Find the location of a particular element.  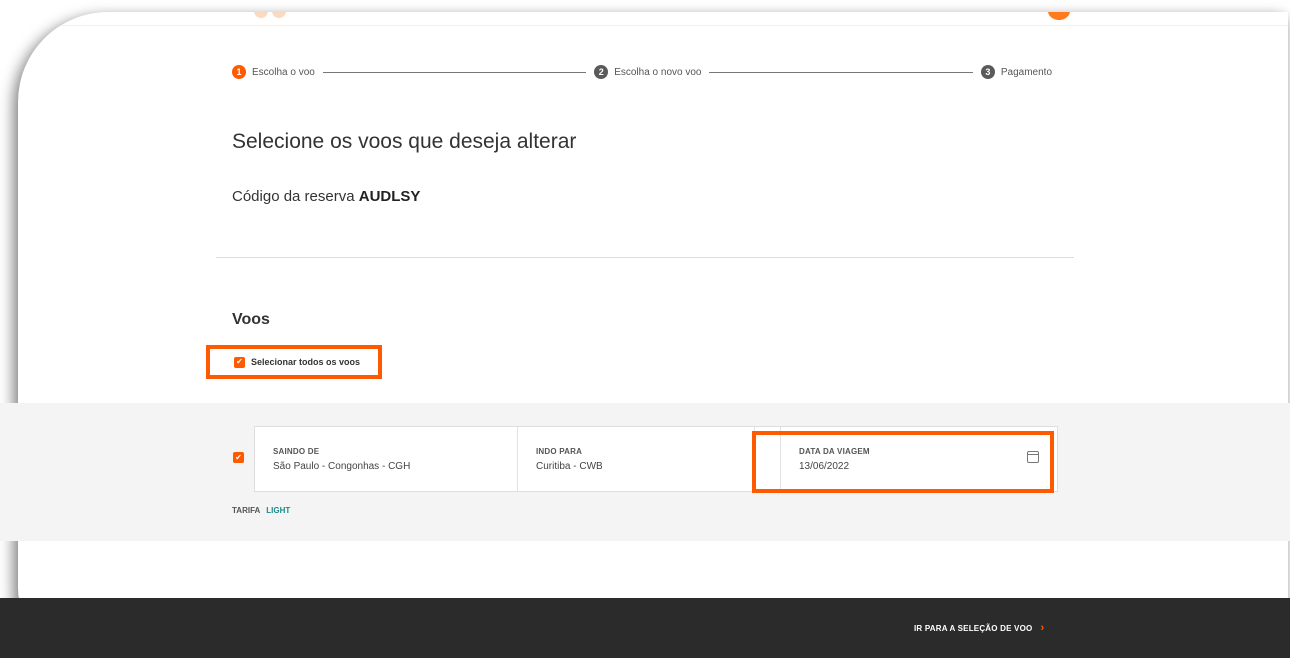

select-all-flights-checkbox: ✔ Selecionar todos os voos is located at coordinates (294, 362).